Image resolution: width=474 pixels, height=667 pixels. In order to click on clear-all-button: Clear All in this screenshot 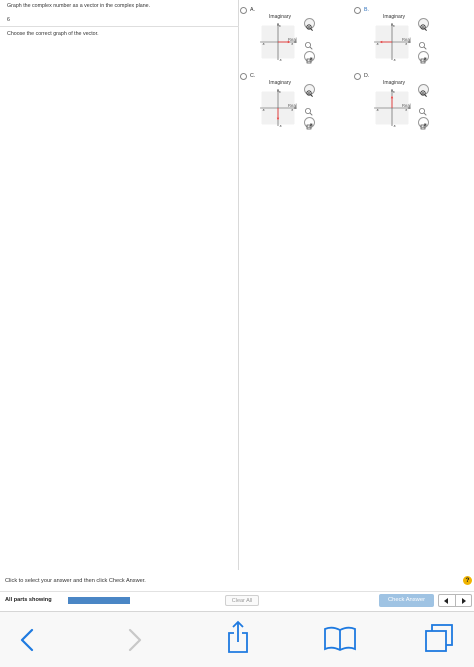, I will do `click(242, 600)`.